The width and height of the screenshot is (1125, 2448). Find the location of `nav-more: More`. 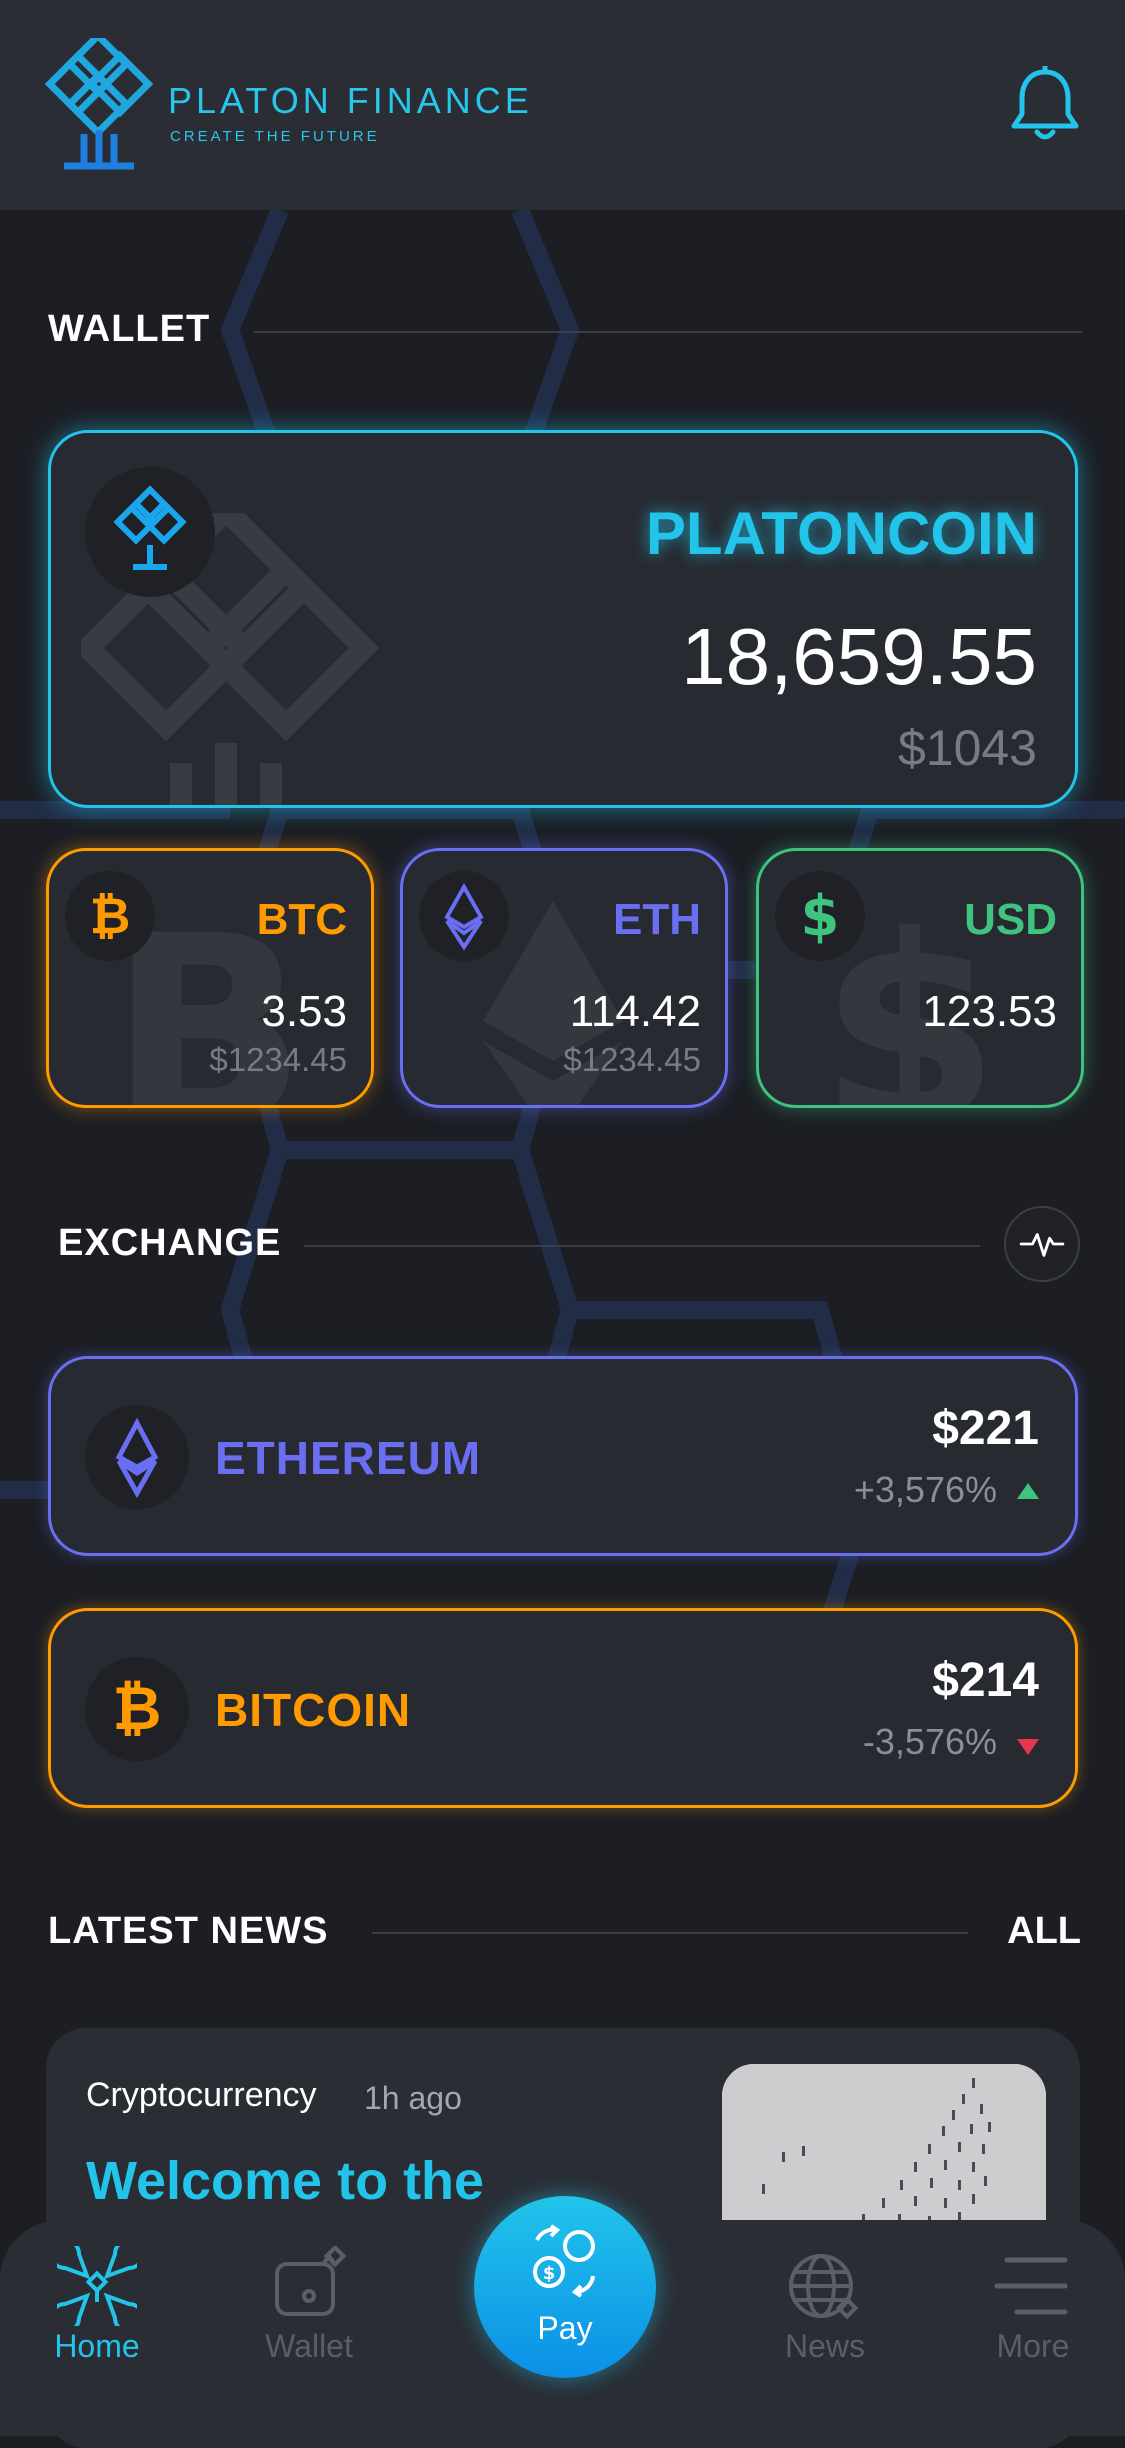

nav-more: More is located at coordinates (1033, 2328).